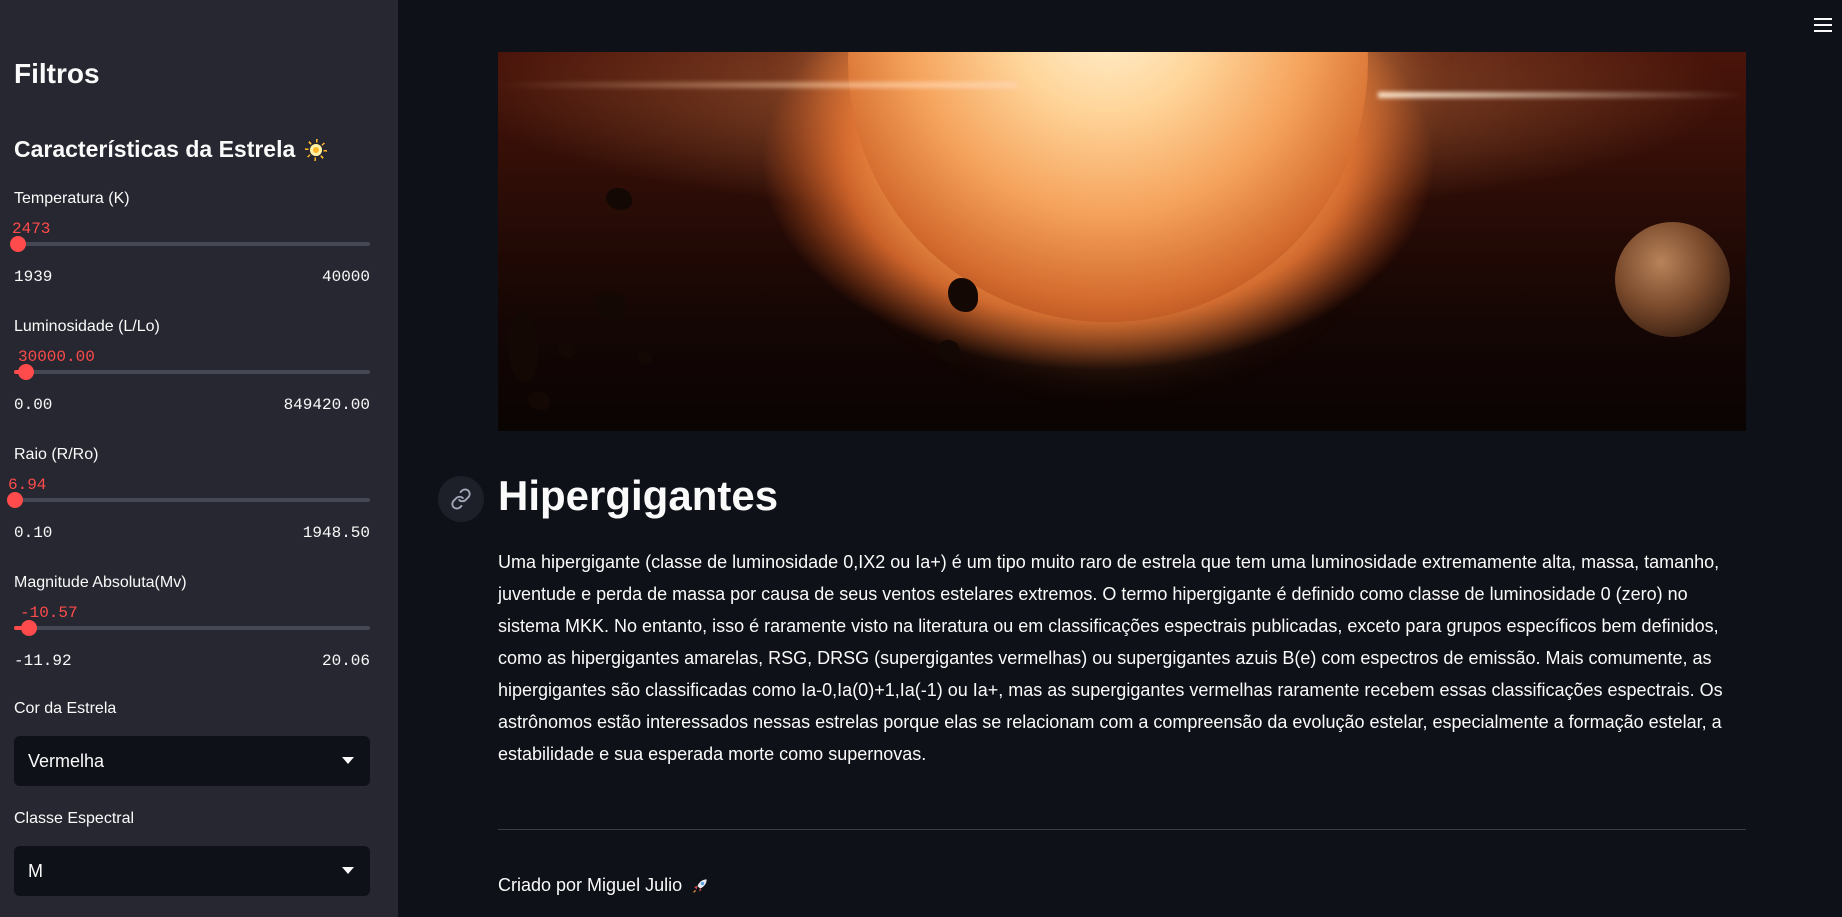 The image size is (1842, 917). I want to click on select-cor-estrela: Vermelha, so click(192, 761).